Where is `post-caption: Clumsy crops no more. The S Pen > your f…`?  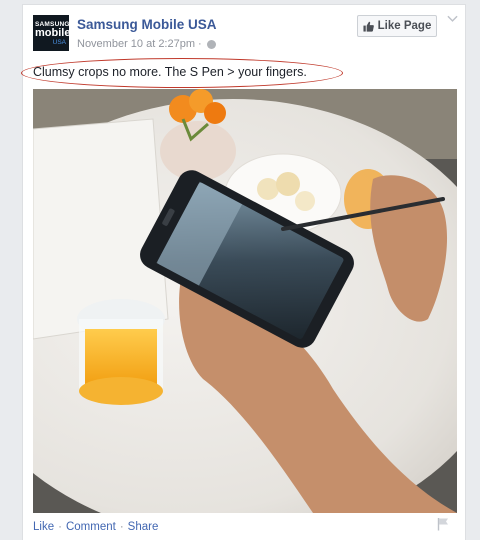 post-caption: Clumsy crops no more. The S Pen > your f… is located at coordinates (170, 72).